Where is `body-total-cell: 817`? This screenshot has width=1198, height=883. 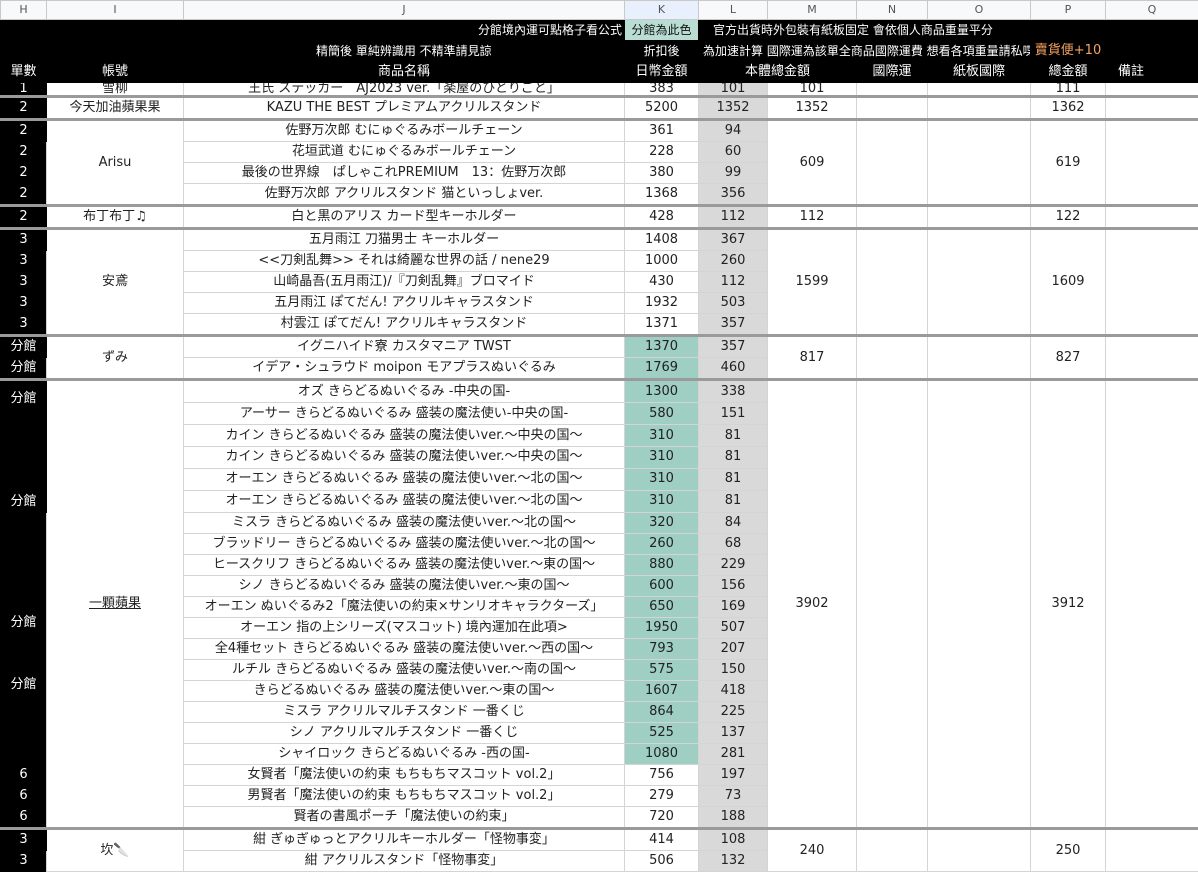
body-total-cell: 817 is located at coordinates (812, 357).